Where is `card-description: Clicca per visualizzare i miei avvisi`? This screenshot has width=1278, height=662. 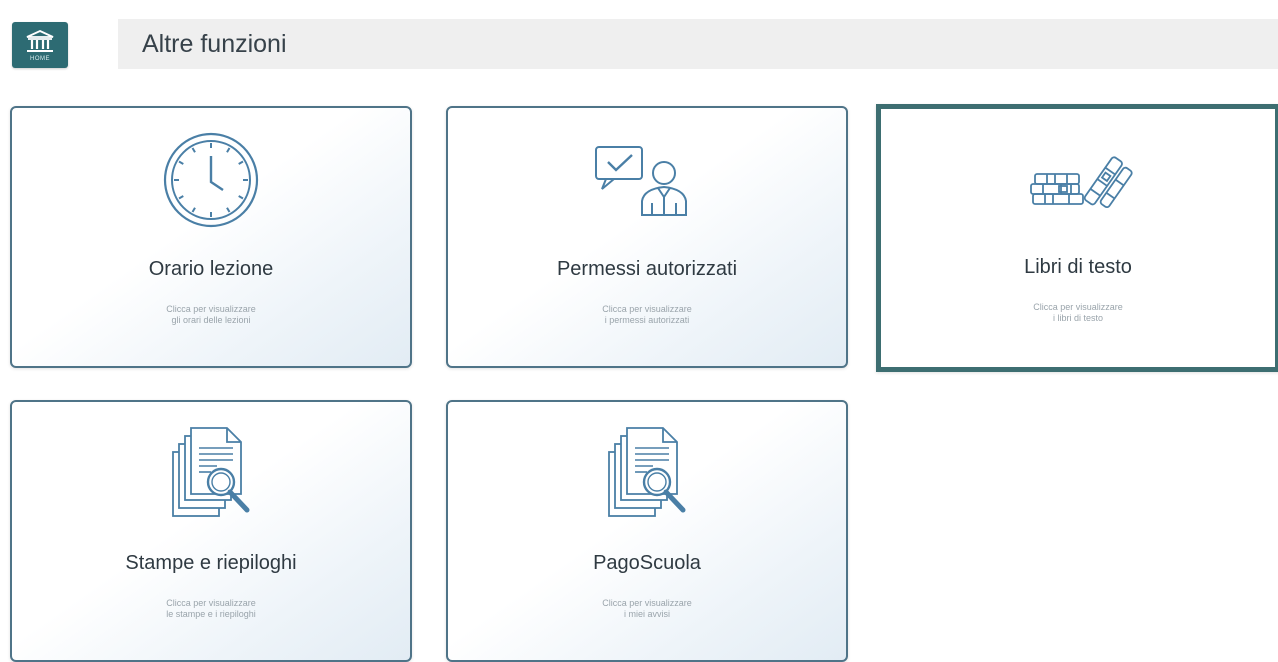 card-description: Clicca per visualizzare i miei avvisi is located at coordinates (647, 609).